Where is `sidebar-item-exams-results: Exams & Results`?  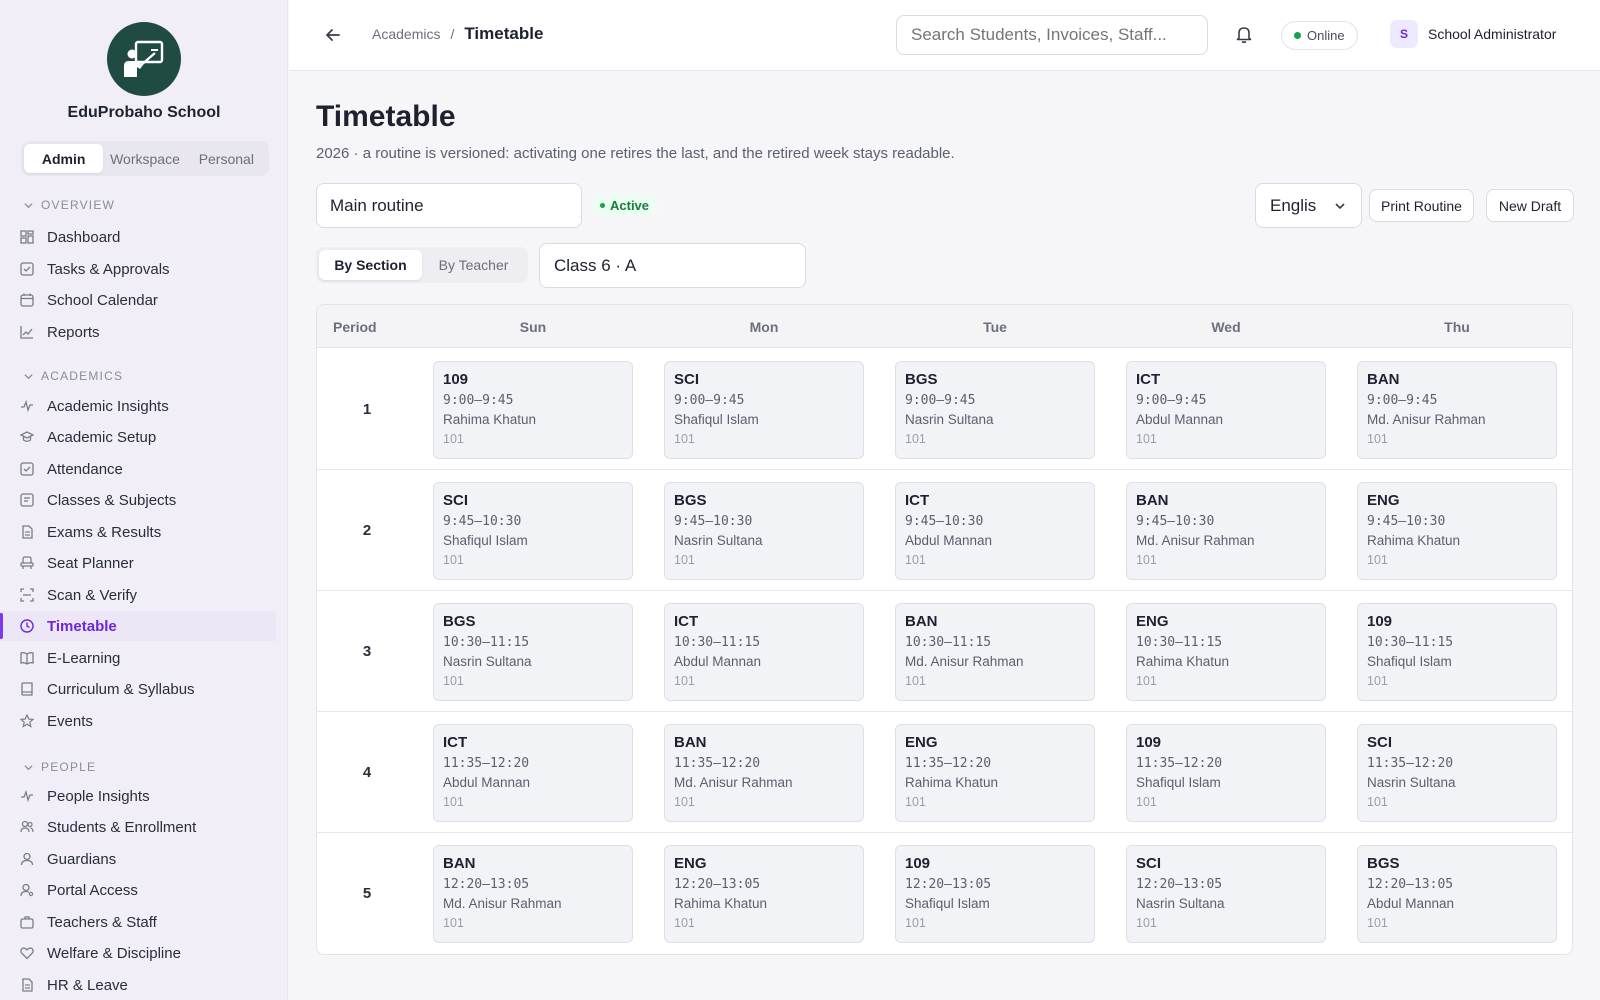 sidebar-item-exams-results: Exams & Results is located at coordinates (138, 532).